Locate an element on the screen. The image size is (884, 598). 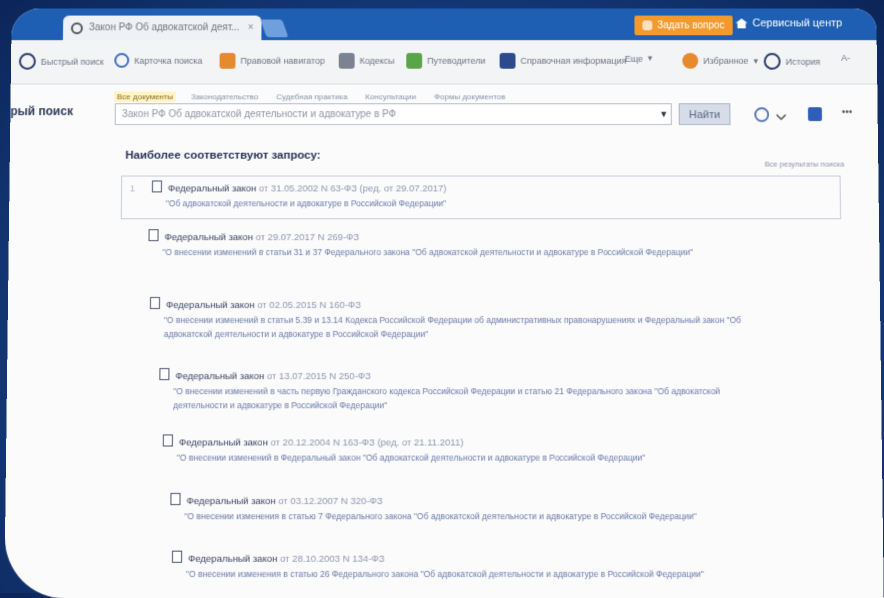
result-meta: от 03.12.2007 N 320-ФЗ is located at coordinates (329, 501).